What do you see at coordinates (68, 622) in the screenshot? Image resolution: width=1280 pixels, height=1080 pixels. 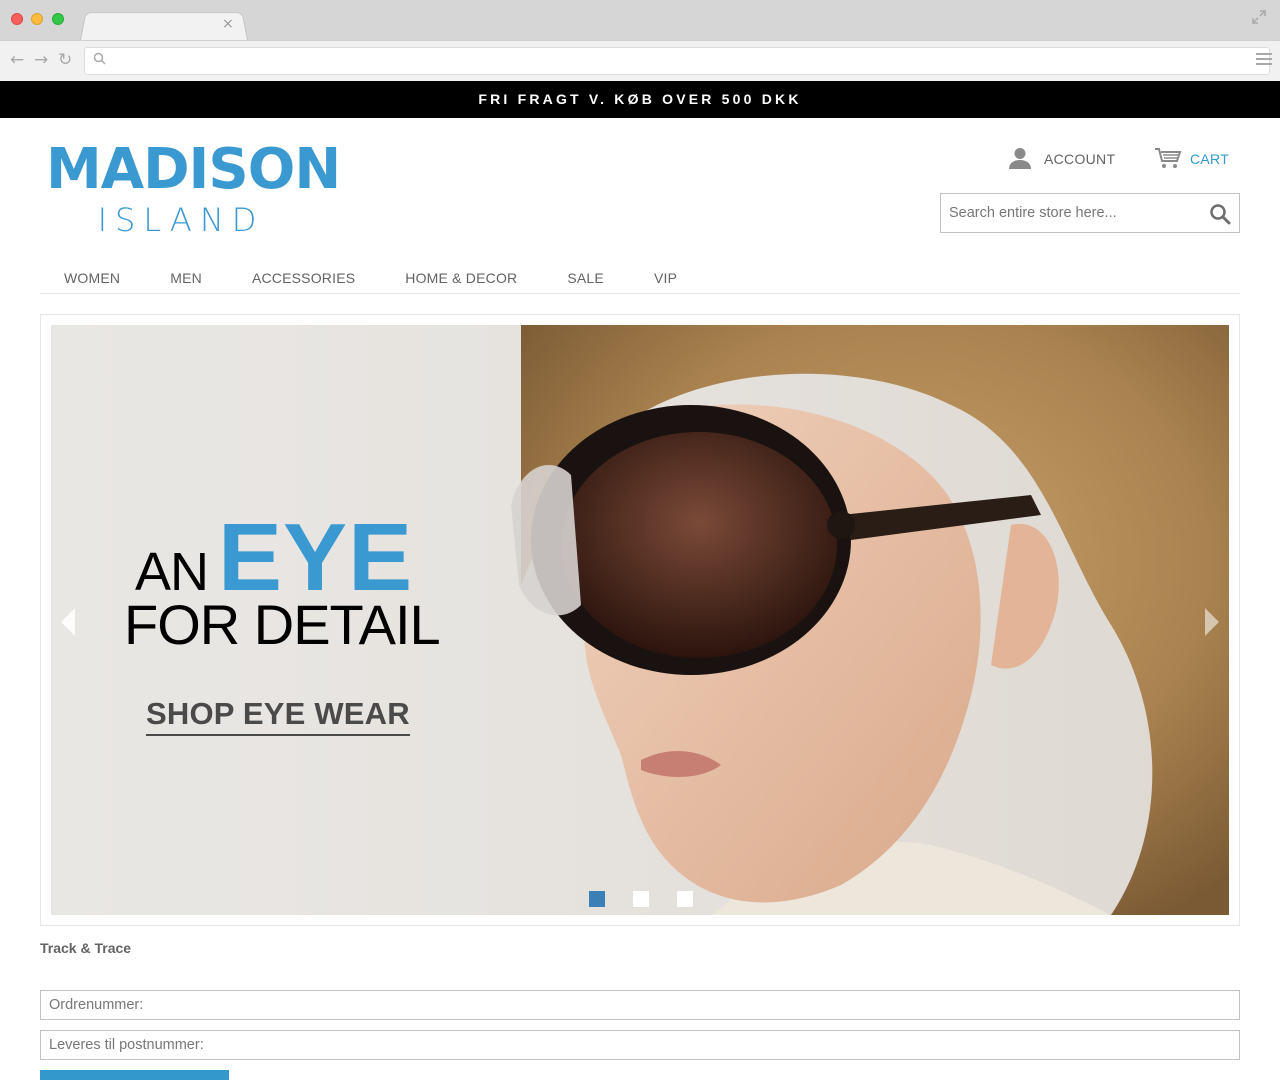 I see `prev-slide-arrow-icon` at bounding box center [68, 622].